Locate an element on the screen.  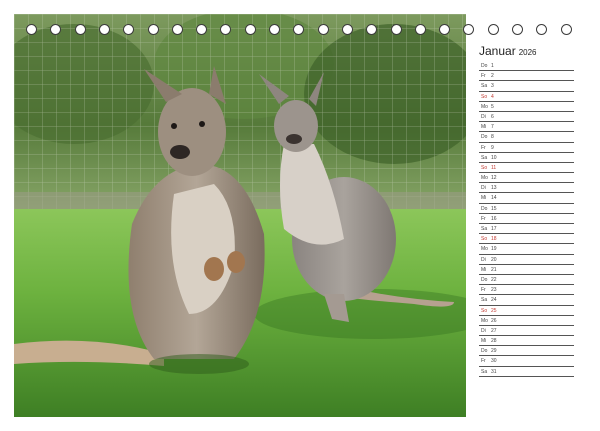
day-number: 15 is located at coordinates (494, 208).